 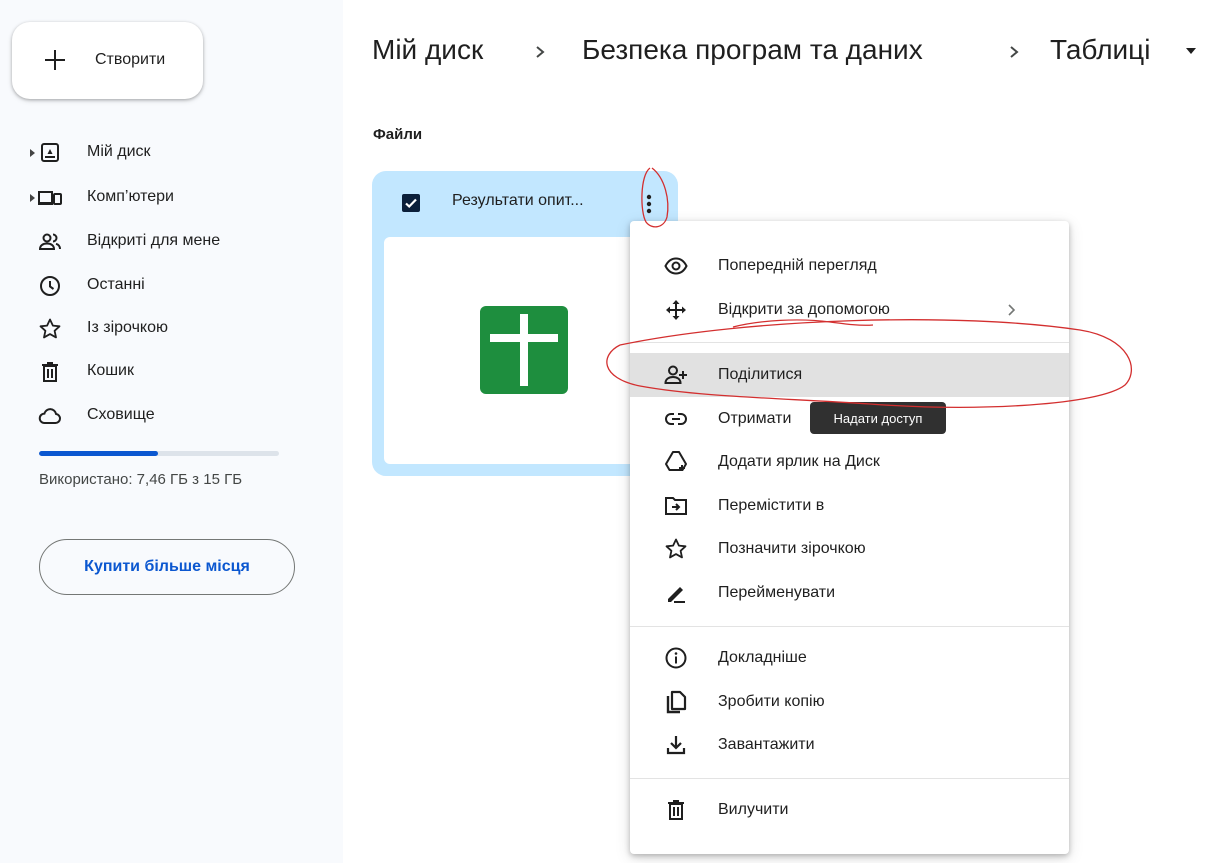 I want to click on menu-item-label: Відкрити за допомогою, so click(x=804, y=309).